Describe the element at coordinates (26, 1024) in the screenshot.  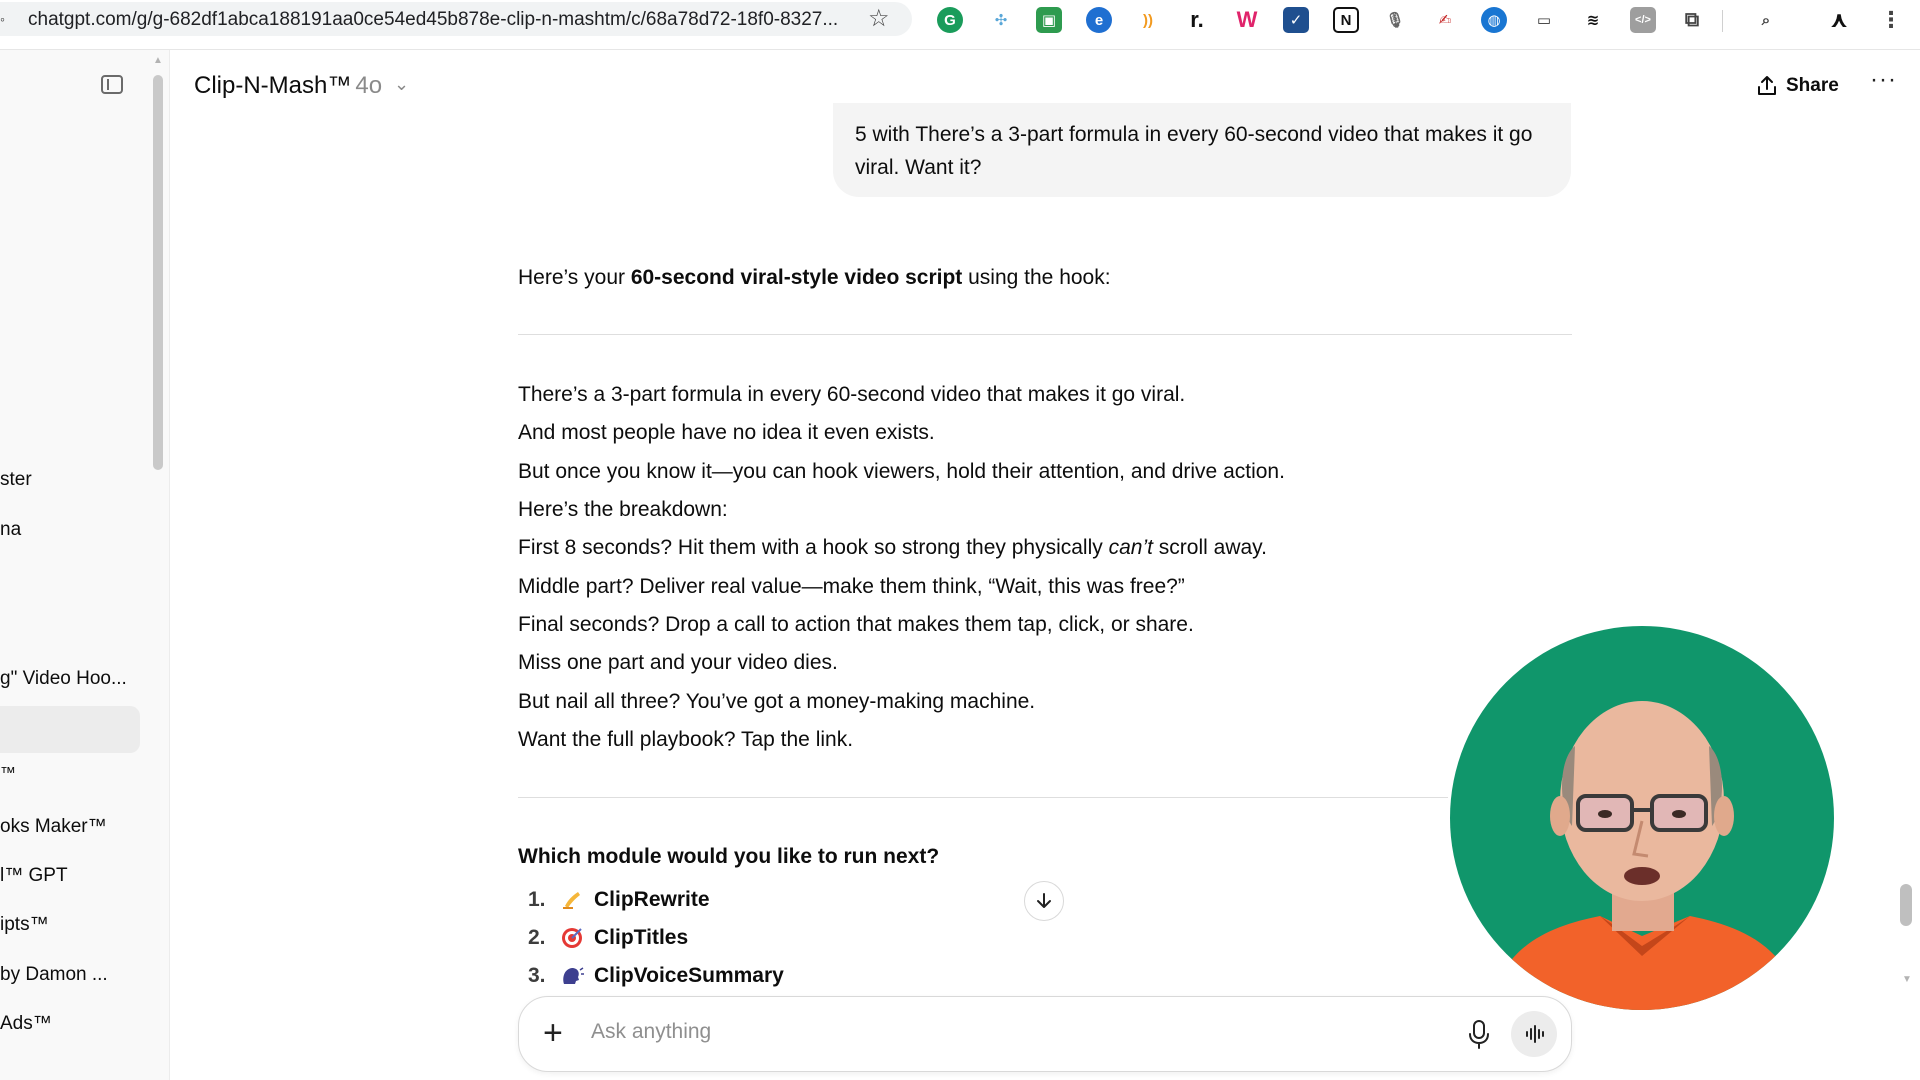
I see `sidebar-item: Ads™` at that location.